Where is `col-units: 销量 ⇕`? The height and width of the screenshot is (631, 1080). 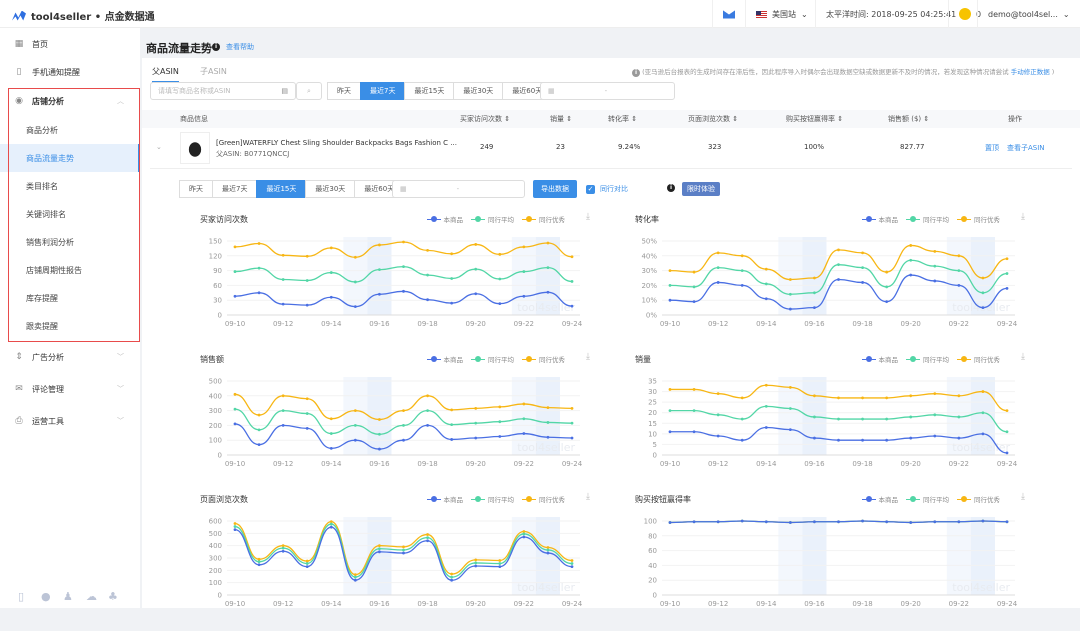 col-units: 销量 ⇕ is located at coordinates (561, 119).